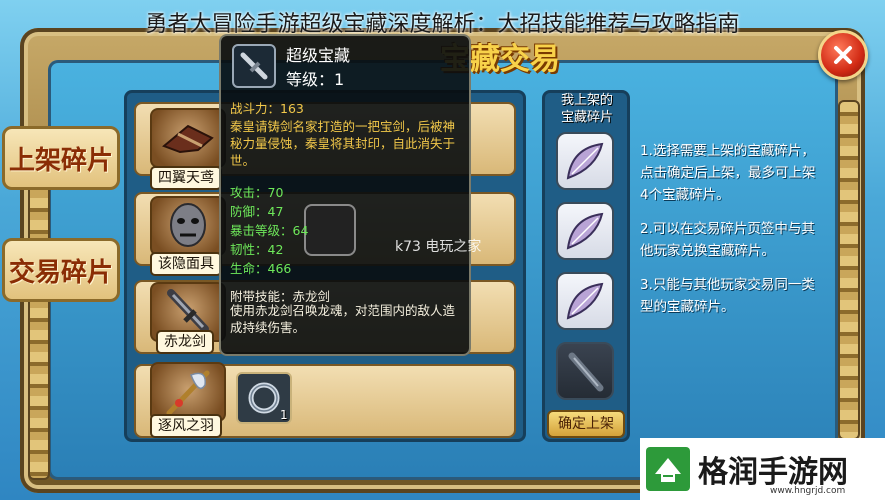 Image resolution: width=885 pixels, height=500 pixels. Describe the element at coordinates (586, 100) in the screenshot. I see `shelf-title-line1: 我上架的` at that location.